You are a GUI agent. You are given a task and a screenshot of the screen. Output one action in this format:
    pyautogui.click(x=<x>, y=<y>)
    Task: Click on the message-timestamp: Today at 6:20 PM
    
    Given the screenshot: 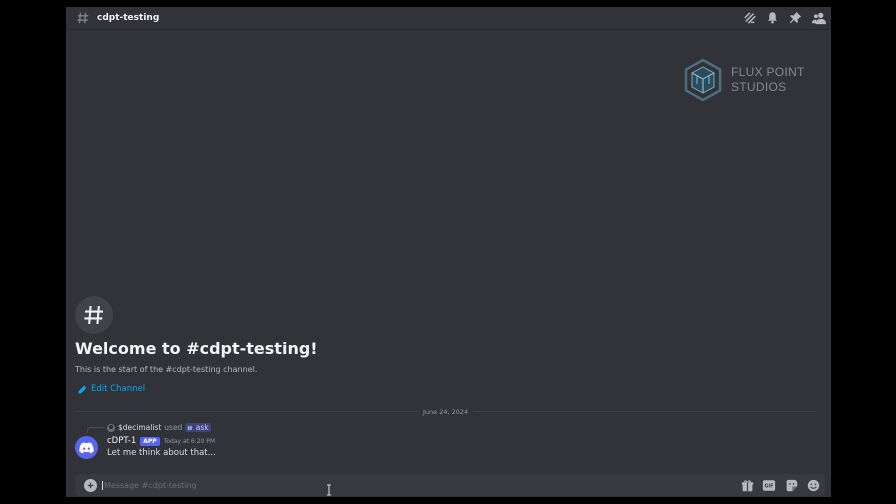 What is the action you would take?
    pyautogui.click(x=189, y=441)
    